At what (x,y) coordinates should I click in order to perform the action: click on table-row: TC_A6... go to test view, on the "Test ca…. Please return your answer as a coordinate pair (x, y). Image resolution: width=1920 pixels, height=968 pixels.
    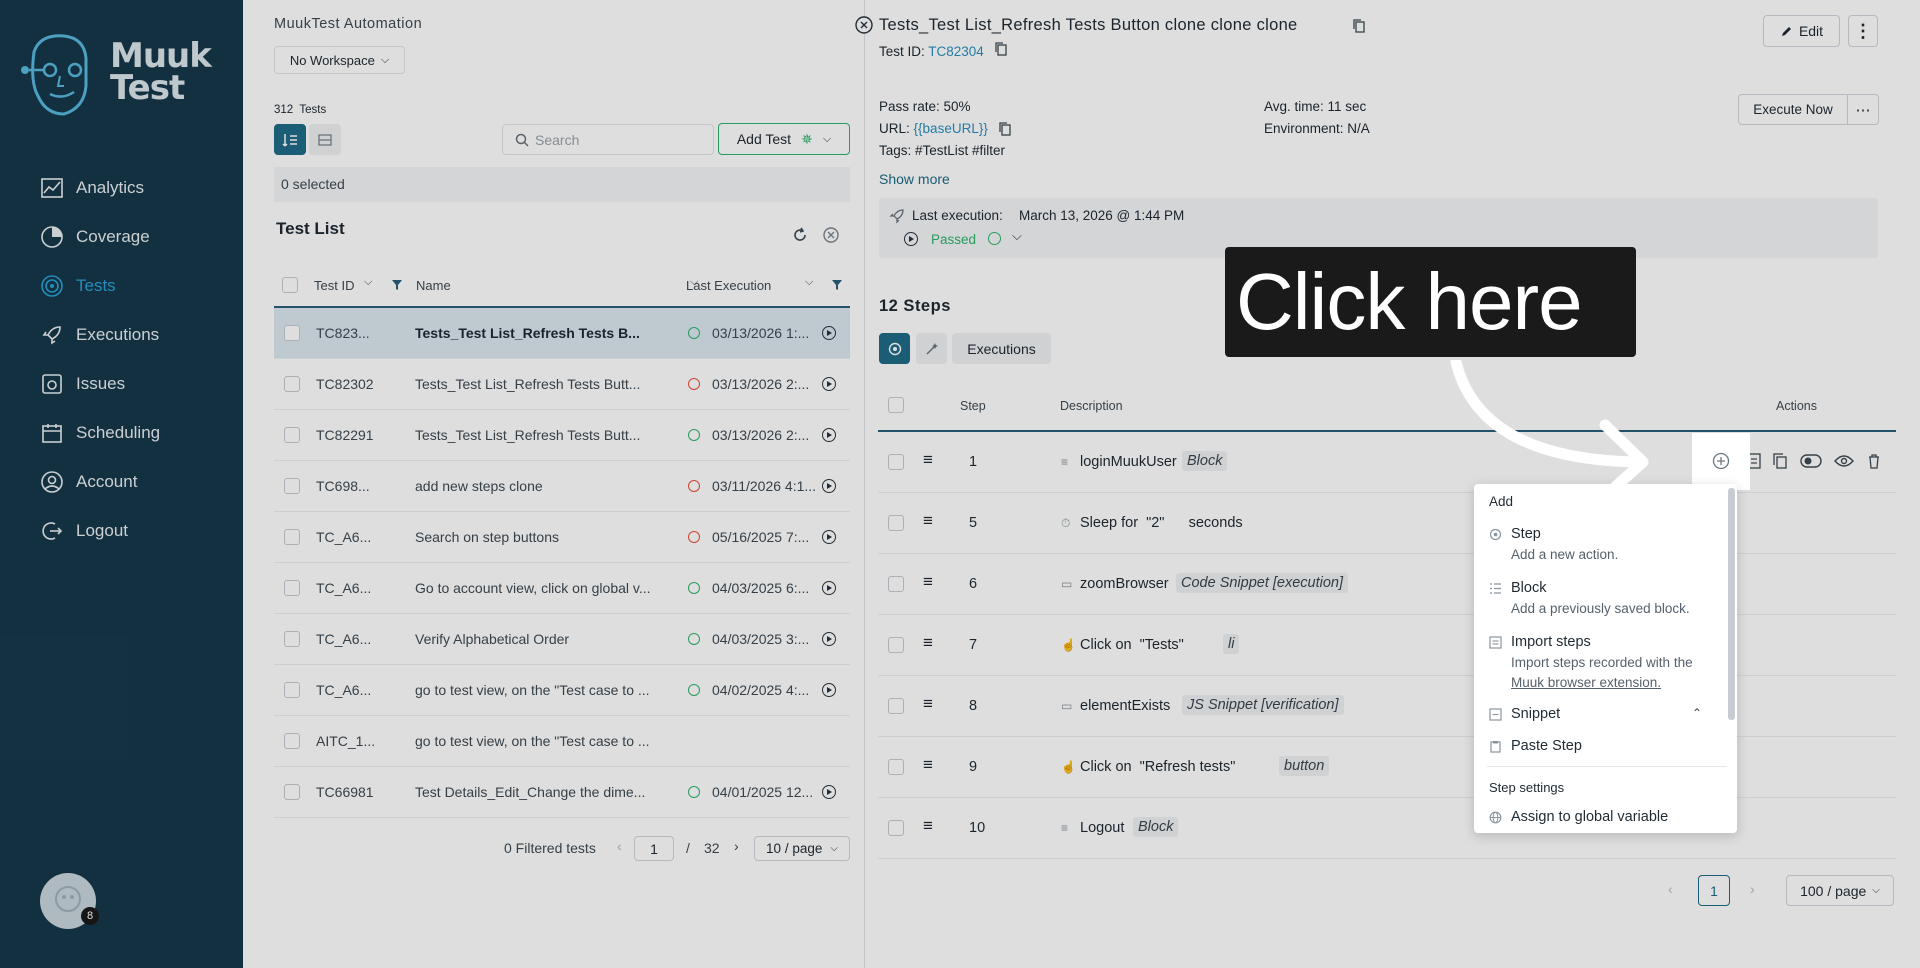
    Looking at the image, I should click on (562, 690).